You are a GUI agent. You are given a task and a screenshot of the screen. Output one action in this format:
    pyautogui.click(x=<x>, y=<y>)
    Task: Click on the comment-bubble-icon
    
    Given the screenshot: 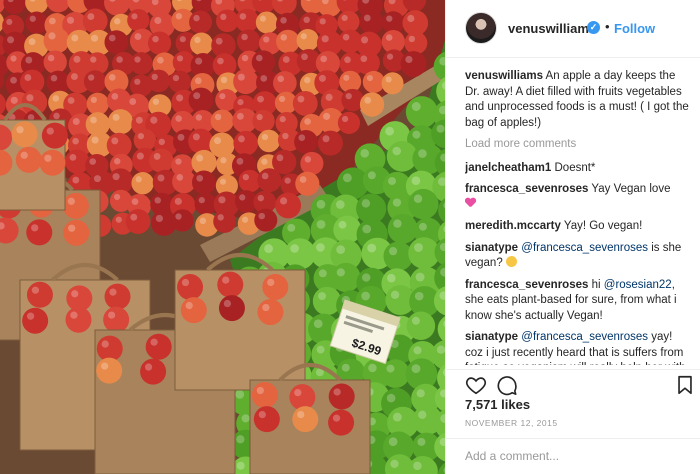 What is the action you would take?
    pyautogui.click(x=507, y=385)
    